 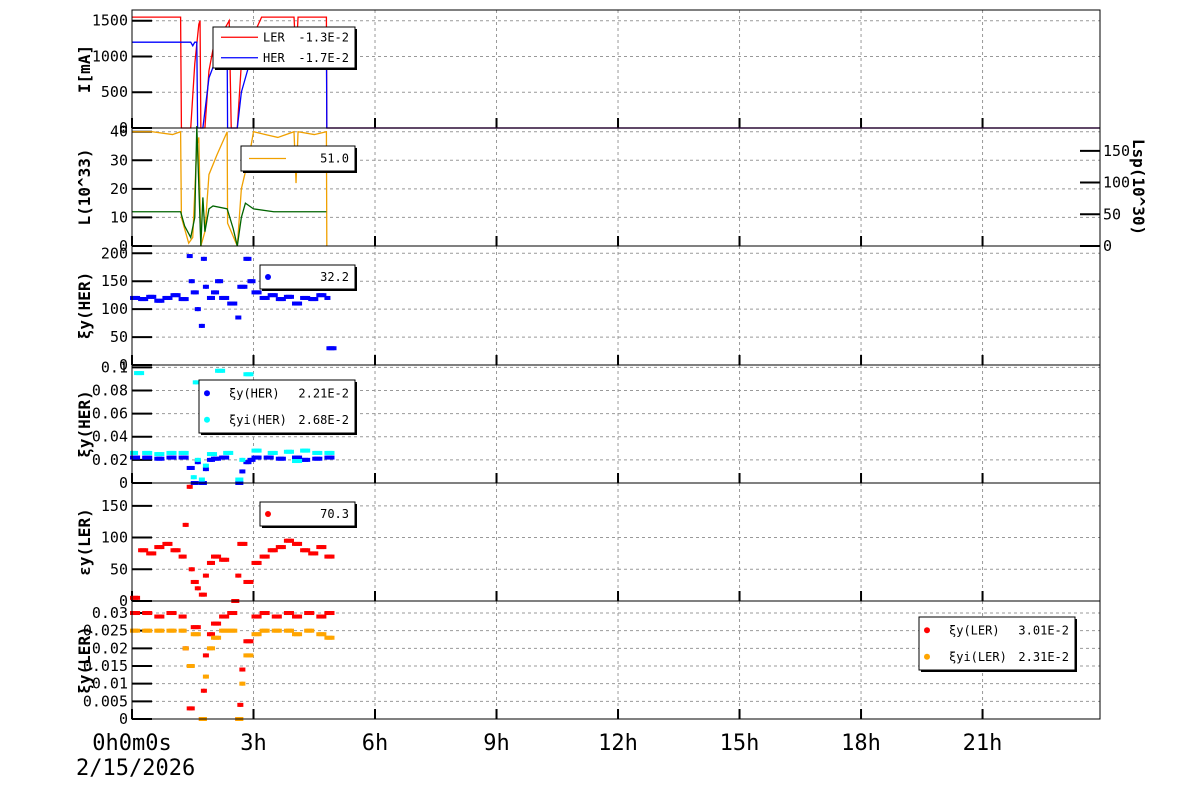 I want to click on panel-0: 050010001500I[mA]LER -1.3E-2HER -1.7E-2, so click(x=588, y=73).